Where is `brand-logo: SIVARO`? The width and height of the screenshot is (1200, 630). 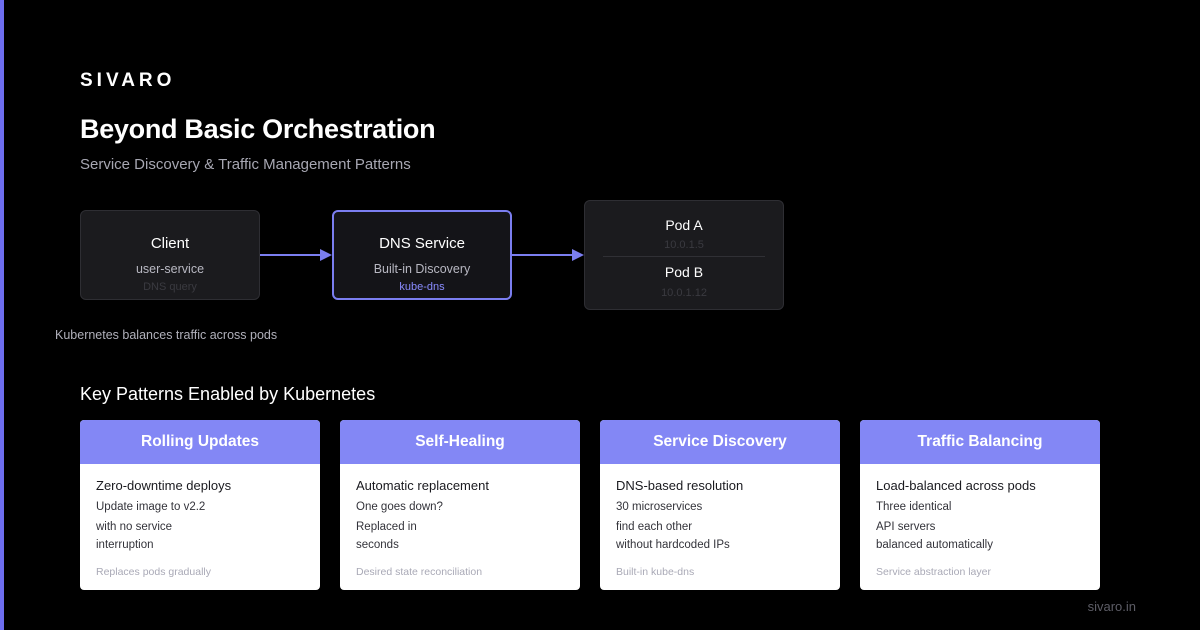 brand-logo: SIVARO is located at coordinates (128, 80).